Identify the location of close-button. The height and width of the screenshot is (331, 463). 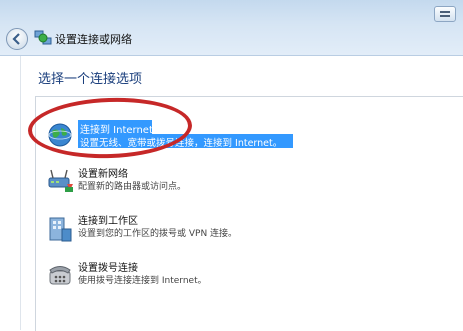
(445, 14).